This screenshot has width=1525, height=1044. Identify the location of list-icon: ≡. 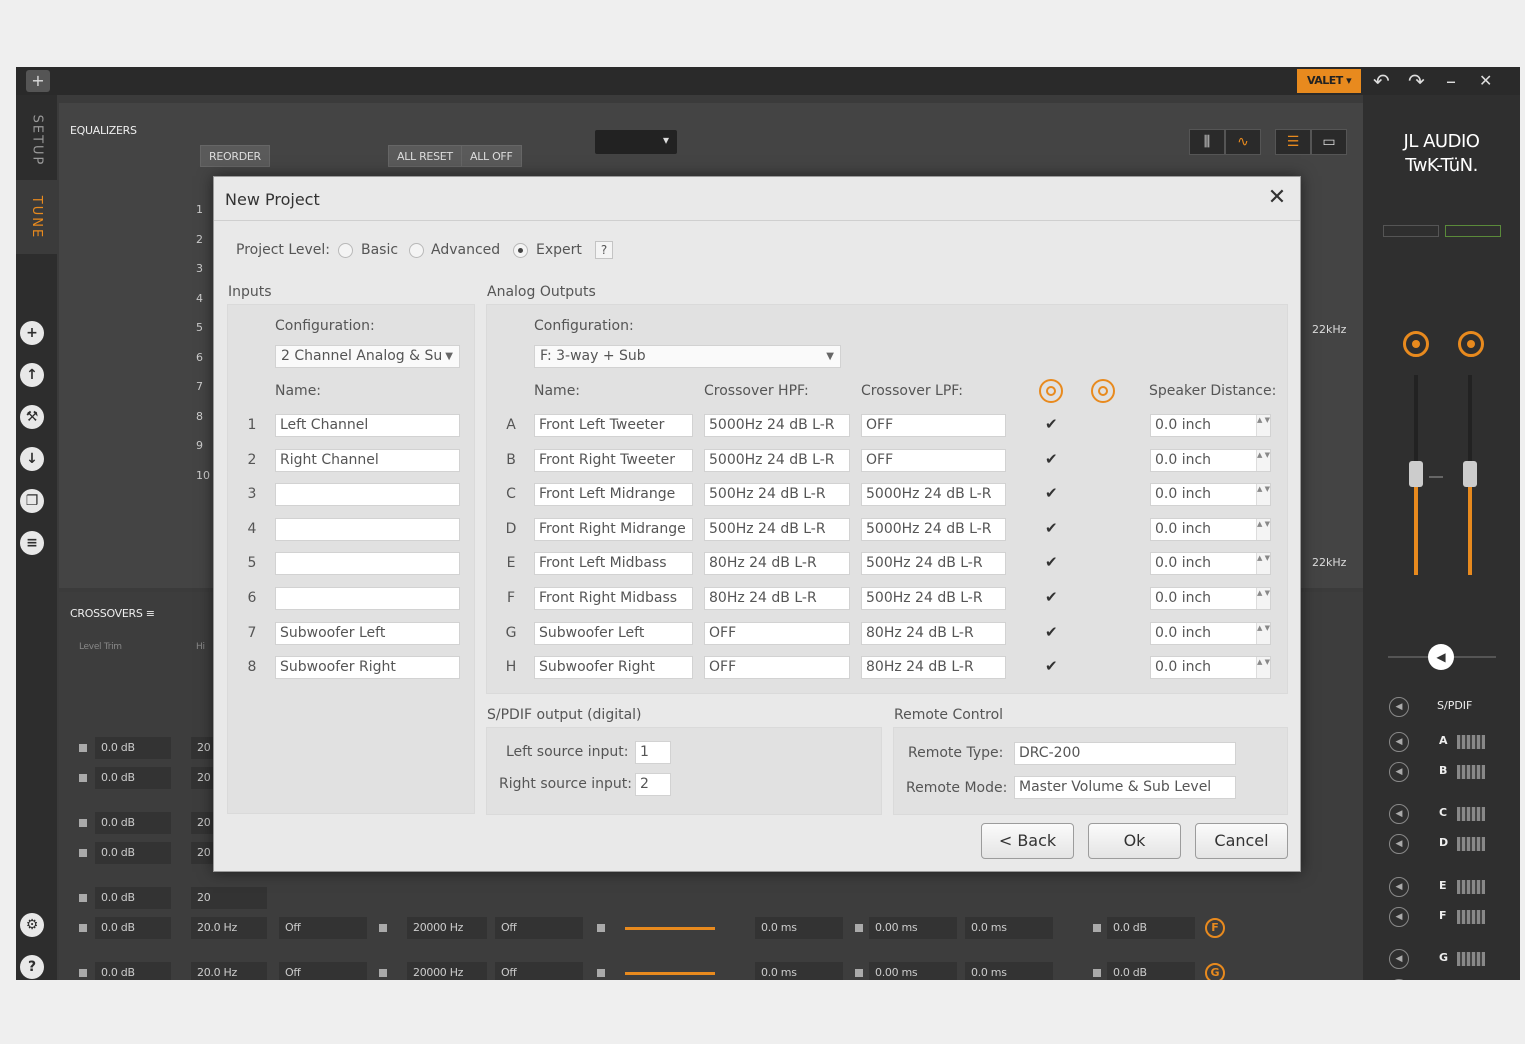
(32, 543).